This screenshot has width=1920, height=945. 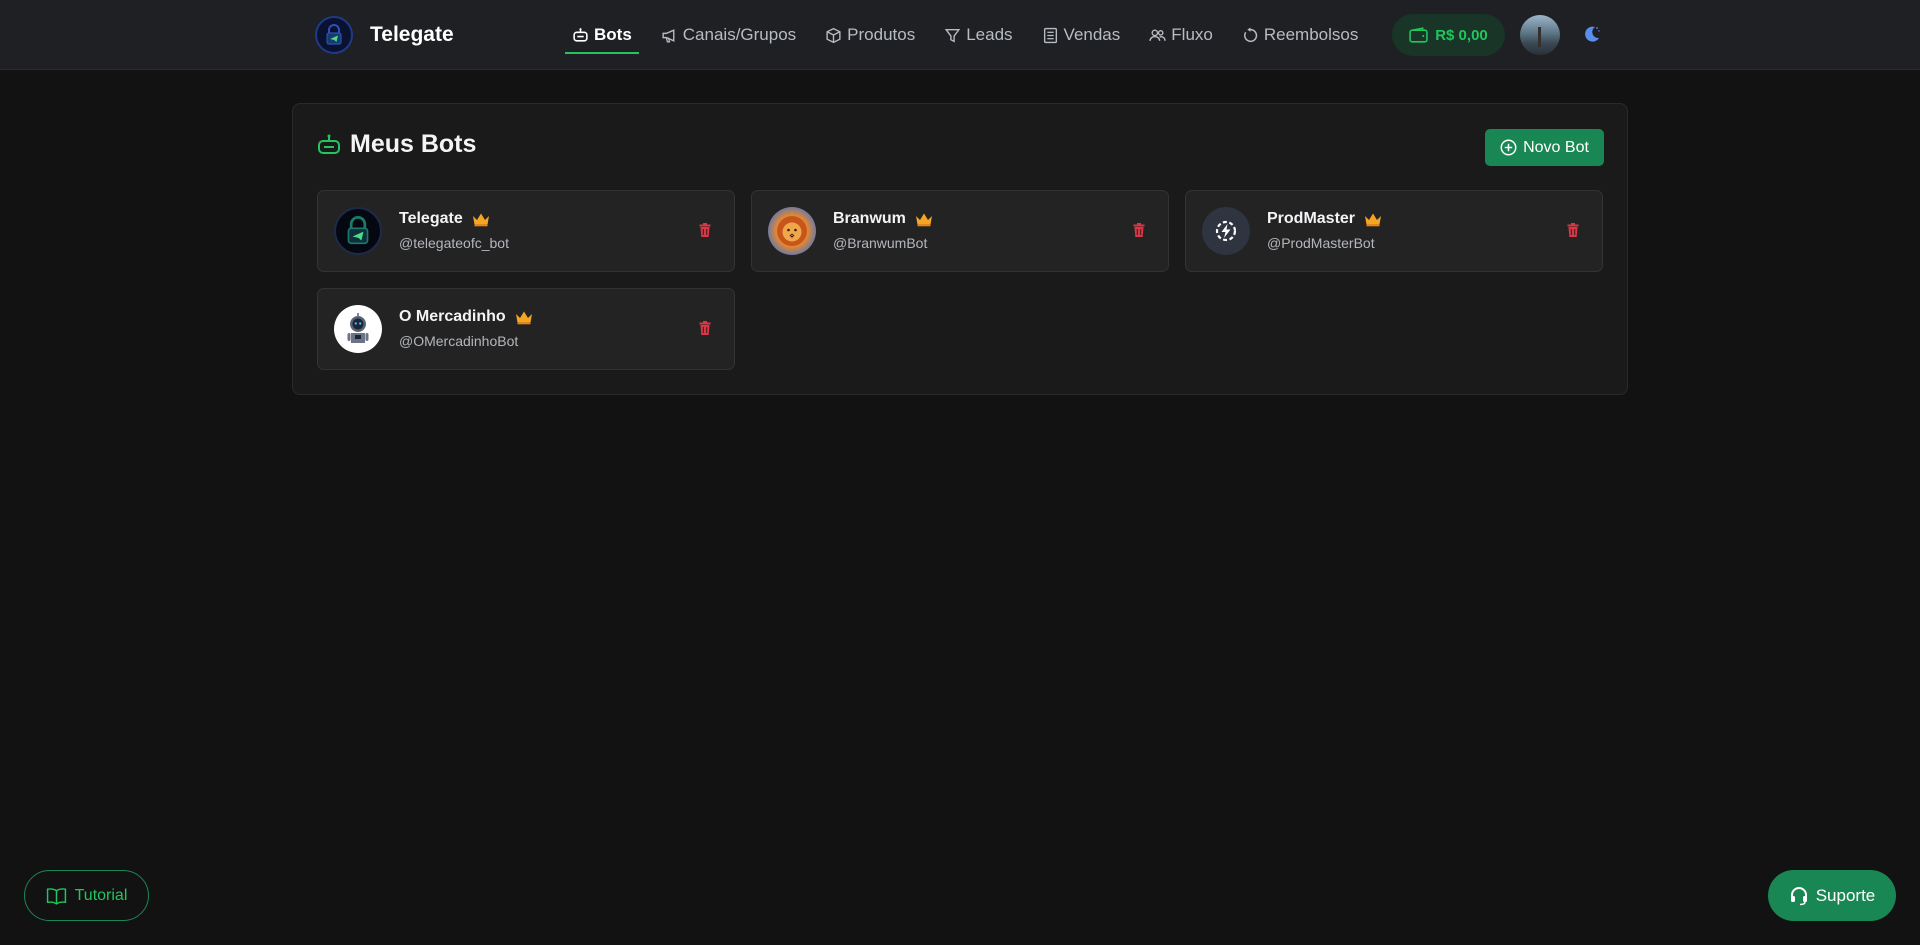 I want to click on avatar, so click(x=1540, y=35).